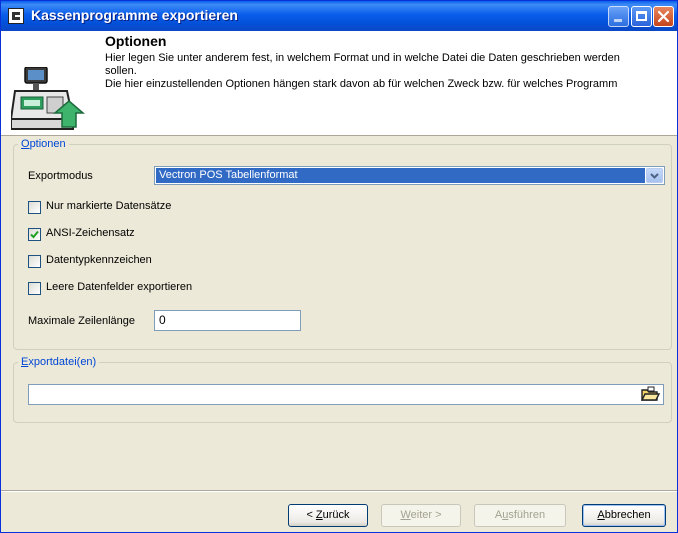 This screenshot has height=533, width=678. Describe the element at coordinates (618, 16) in the screenshot. I see `minimize-button` at that location.